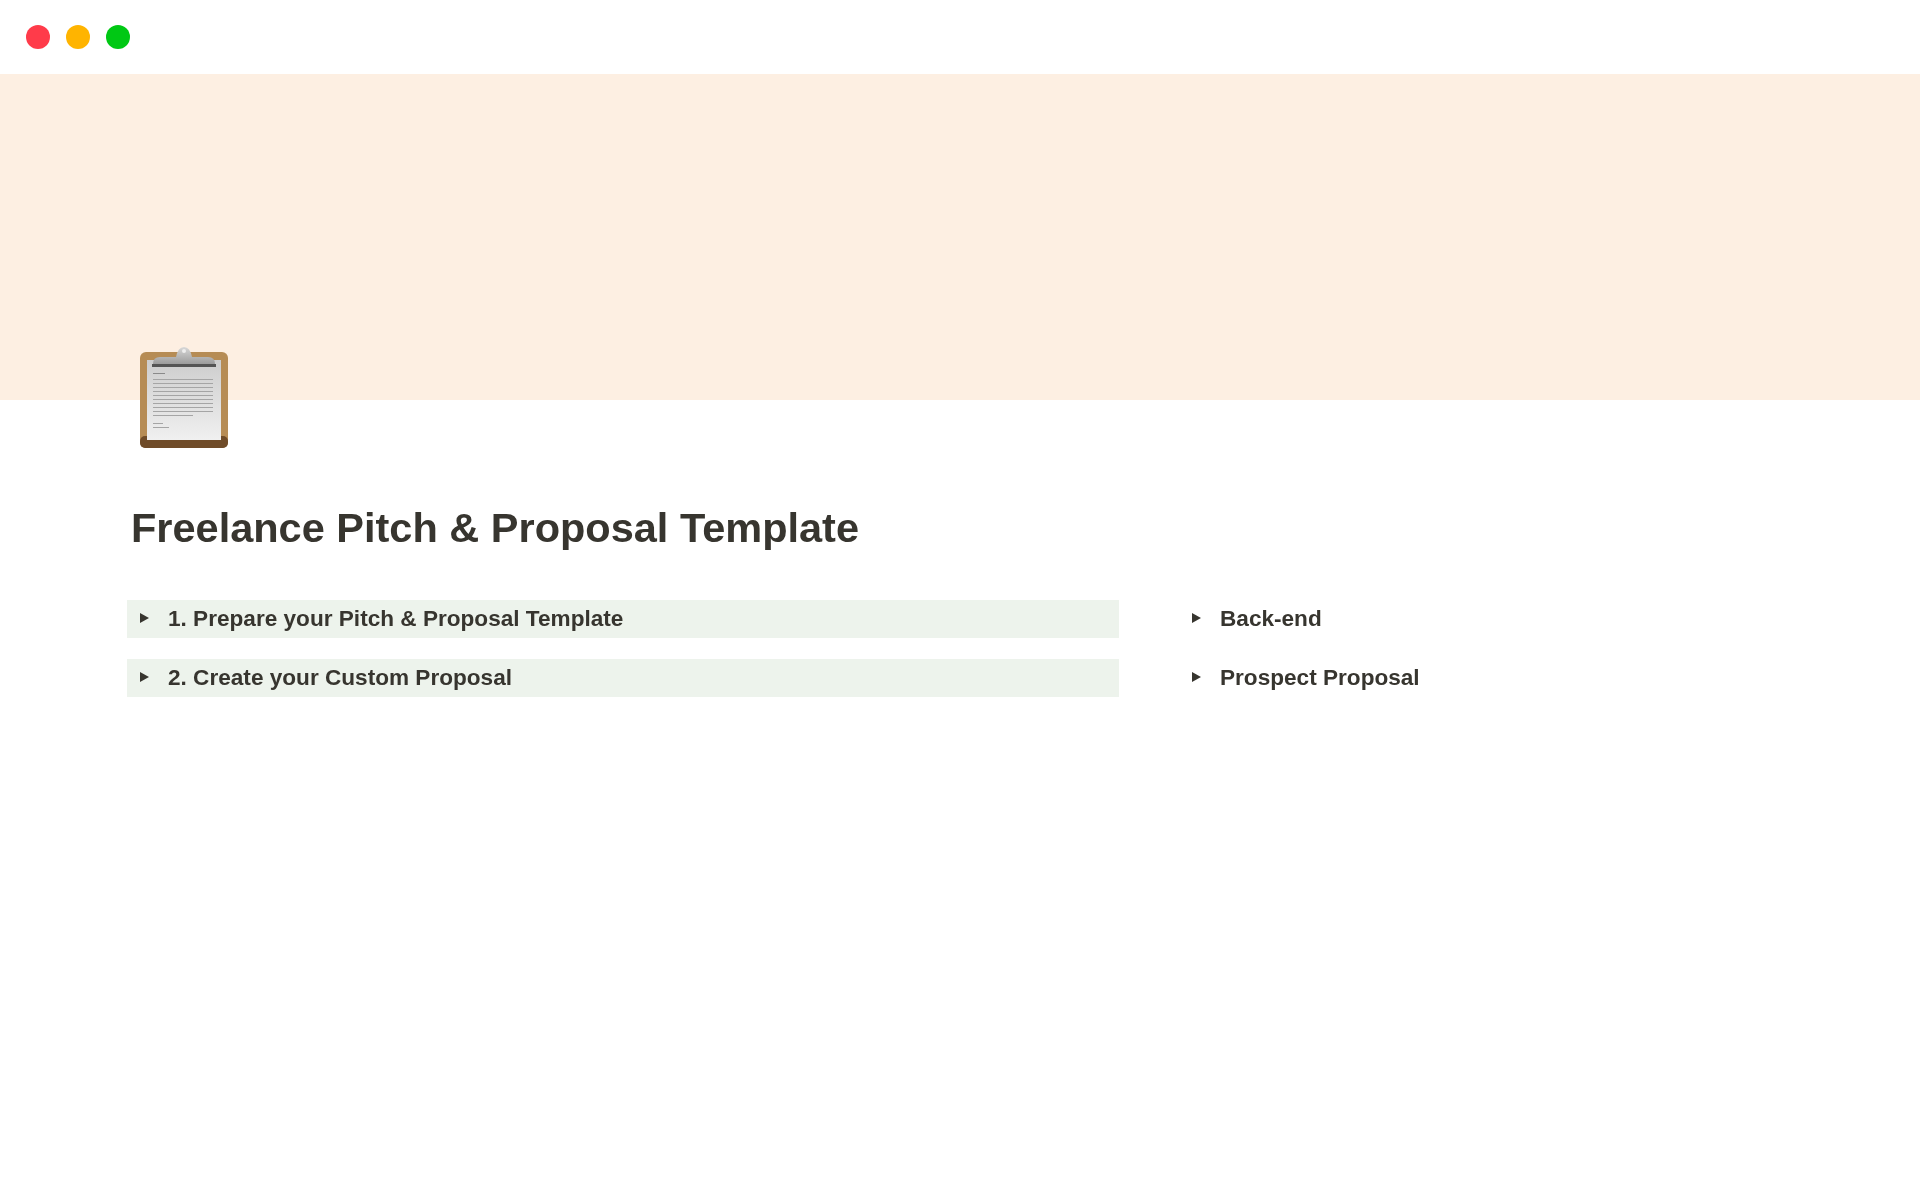 This screenshot has width=1920, height=1200. Describe the element at coordinates (1320, 678) in the screenshot. I see `toggle-title: Prospect Proposal` at that location.